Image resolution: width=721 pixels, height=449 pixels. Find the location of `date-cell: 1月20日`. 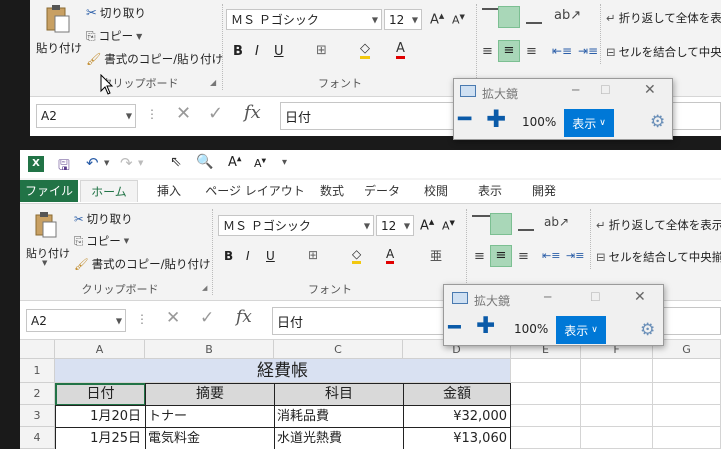

date-cell: 1月20日 is located at coordinates (100, 416).